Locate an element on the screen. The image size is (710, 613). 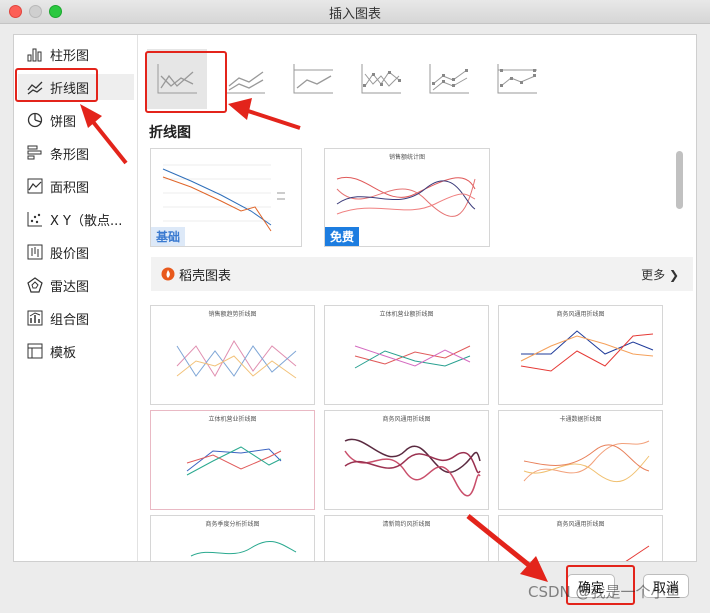
docer-charts-header: 稻壳图表 更多 ❯ is located at coordinates (422, 274).